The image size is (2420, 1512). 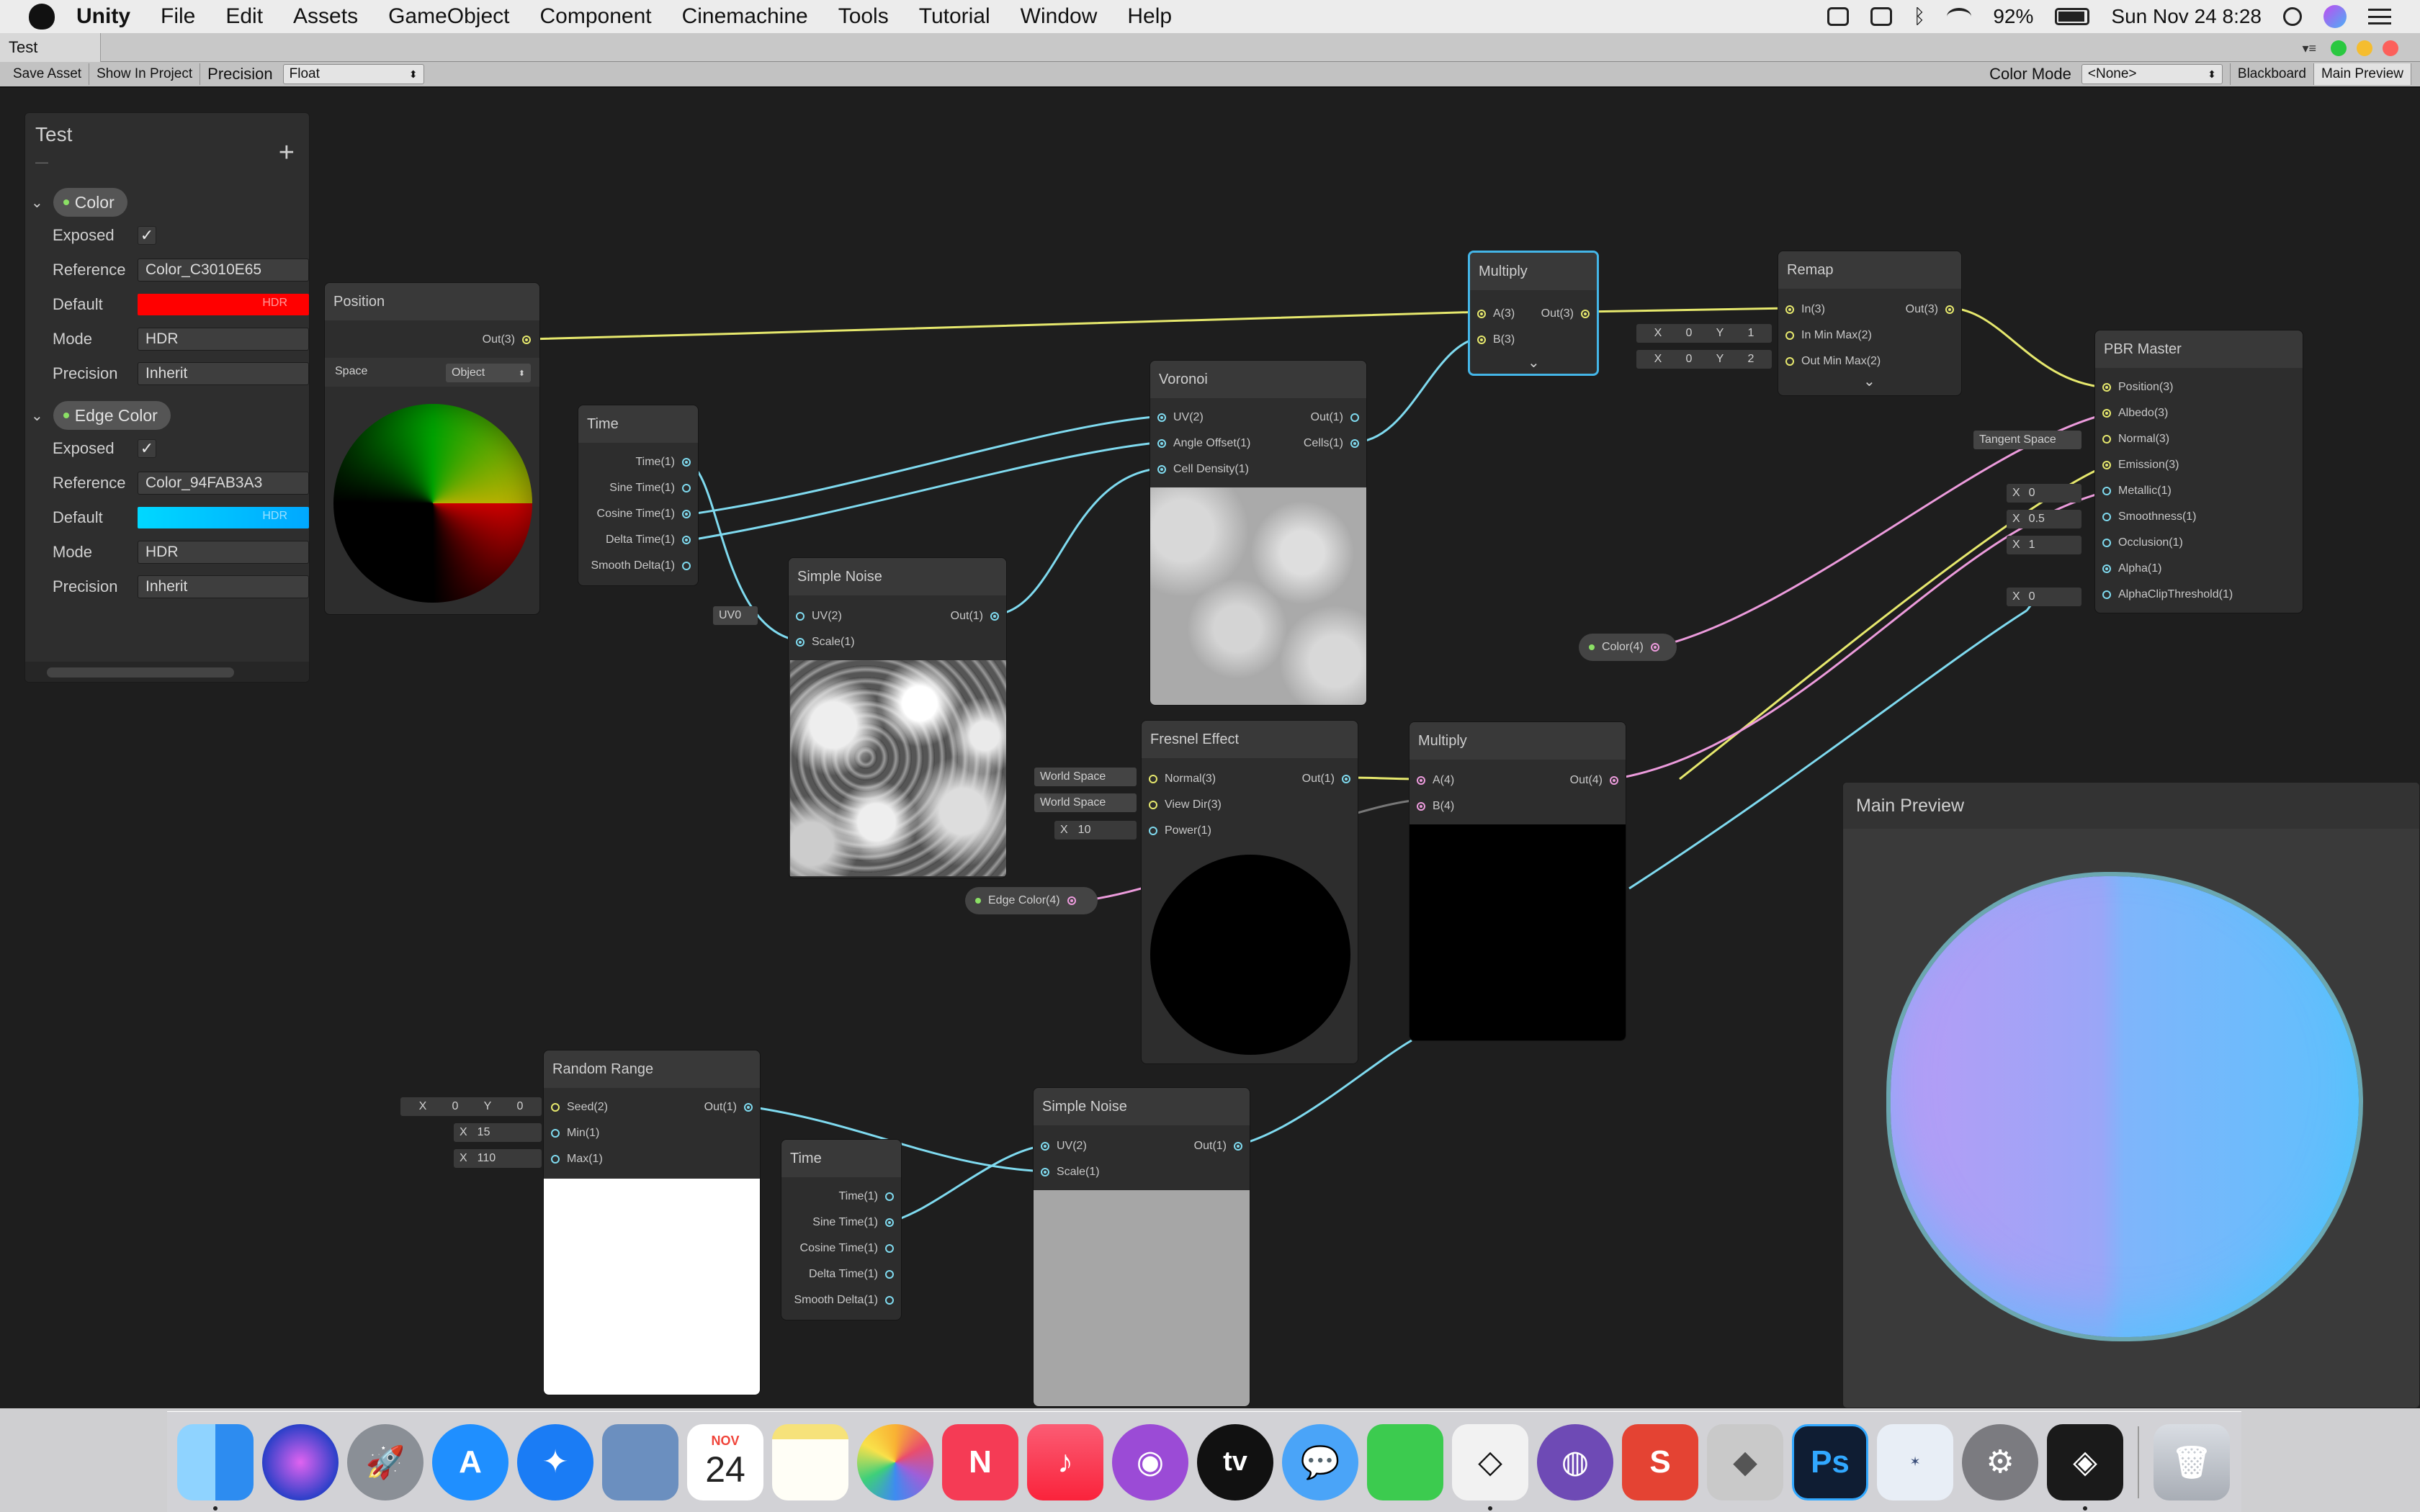 I want to click on output-port-row: Out(4), so click(x=1594, y=780).